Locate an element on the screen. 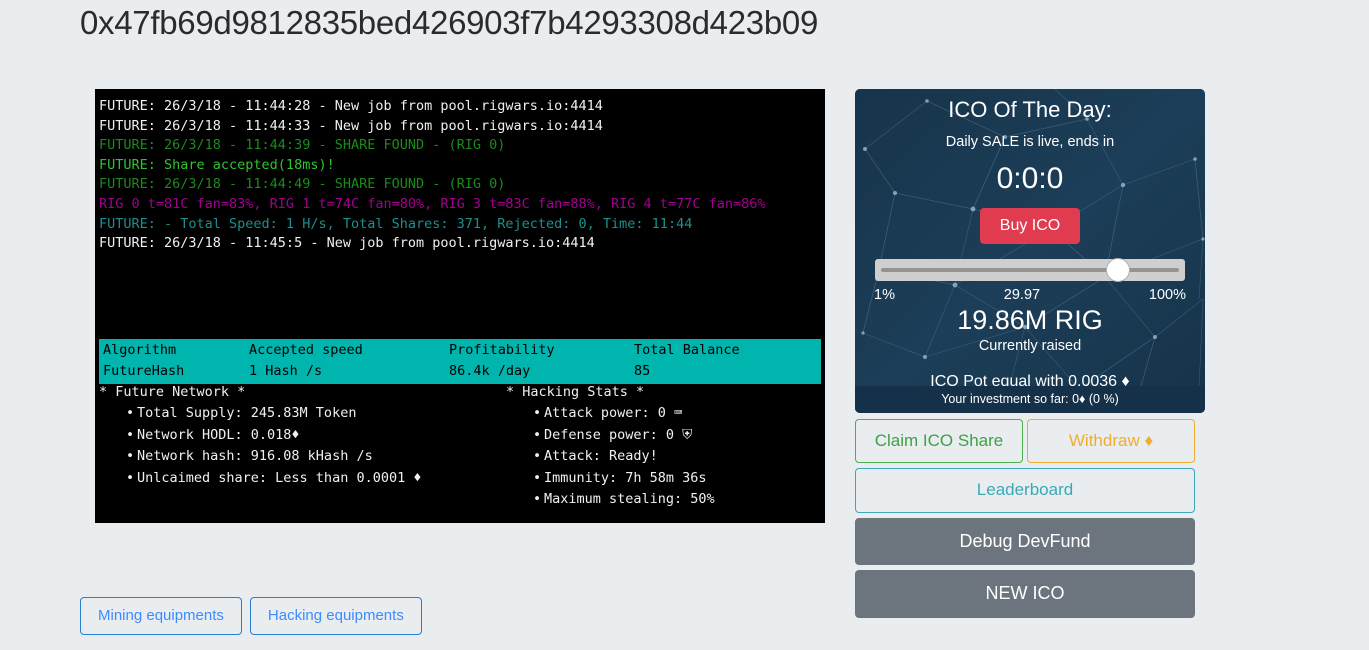 Image resolution: width=1369 pixels, height=650 pixels. slider-min-label: 1% is located at coordinates (884, 295).